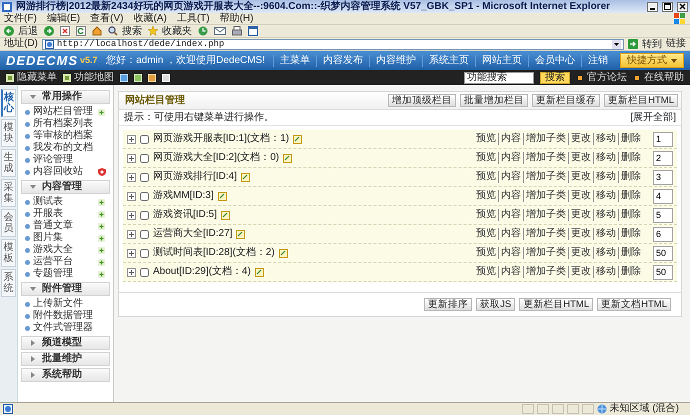 The height and width of the screenshot is (415, 690). Describe the element at coordinates (342, 60) in the screenshot. I see `nav-link: 内容发布` at that location.